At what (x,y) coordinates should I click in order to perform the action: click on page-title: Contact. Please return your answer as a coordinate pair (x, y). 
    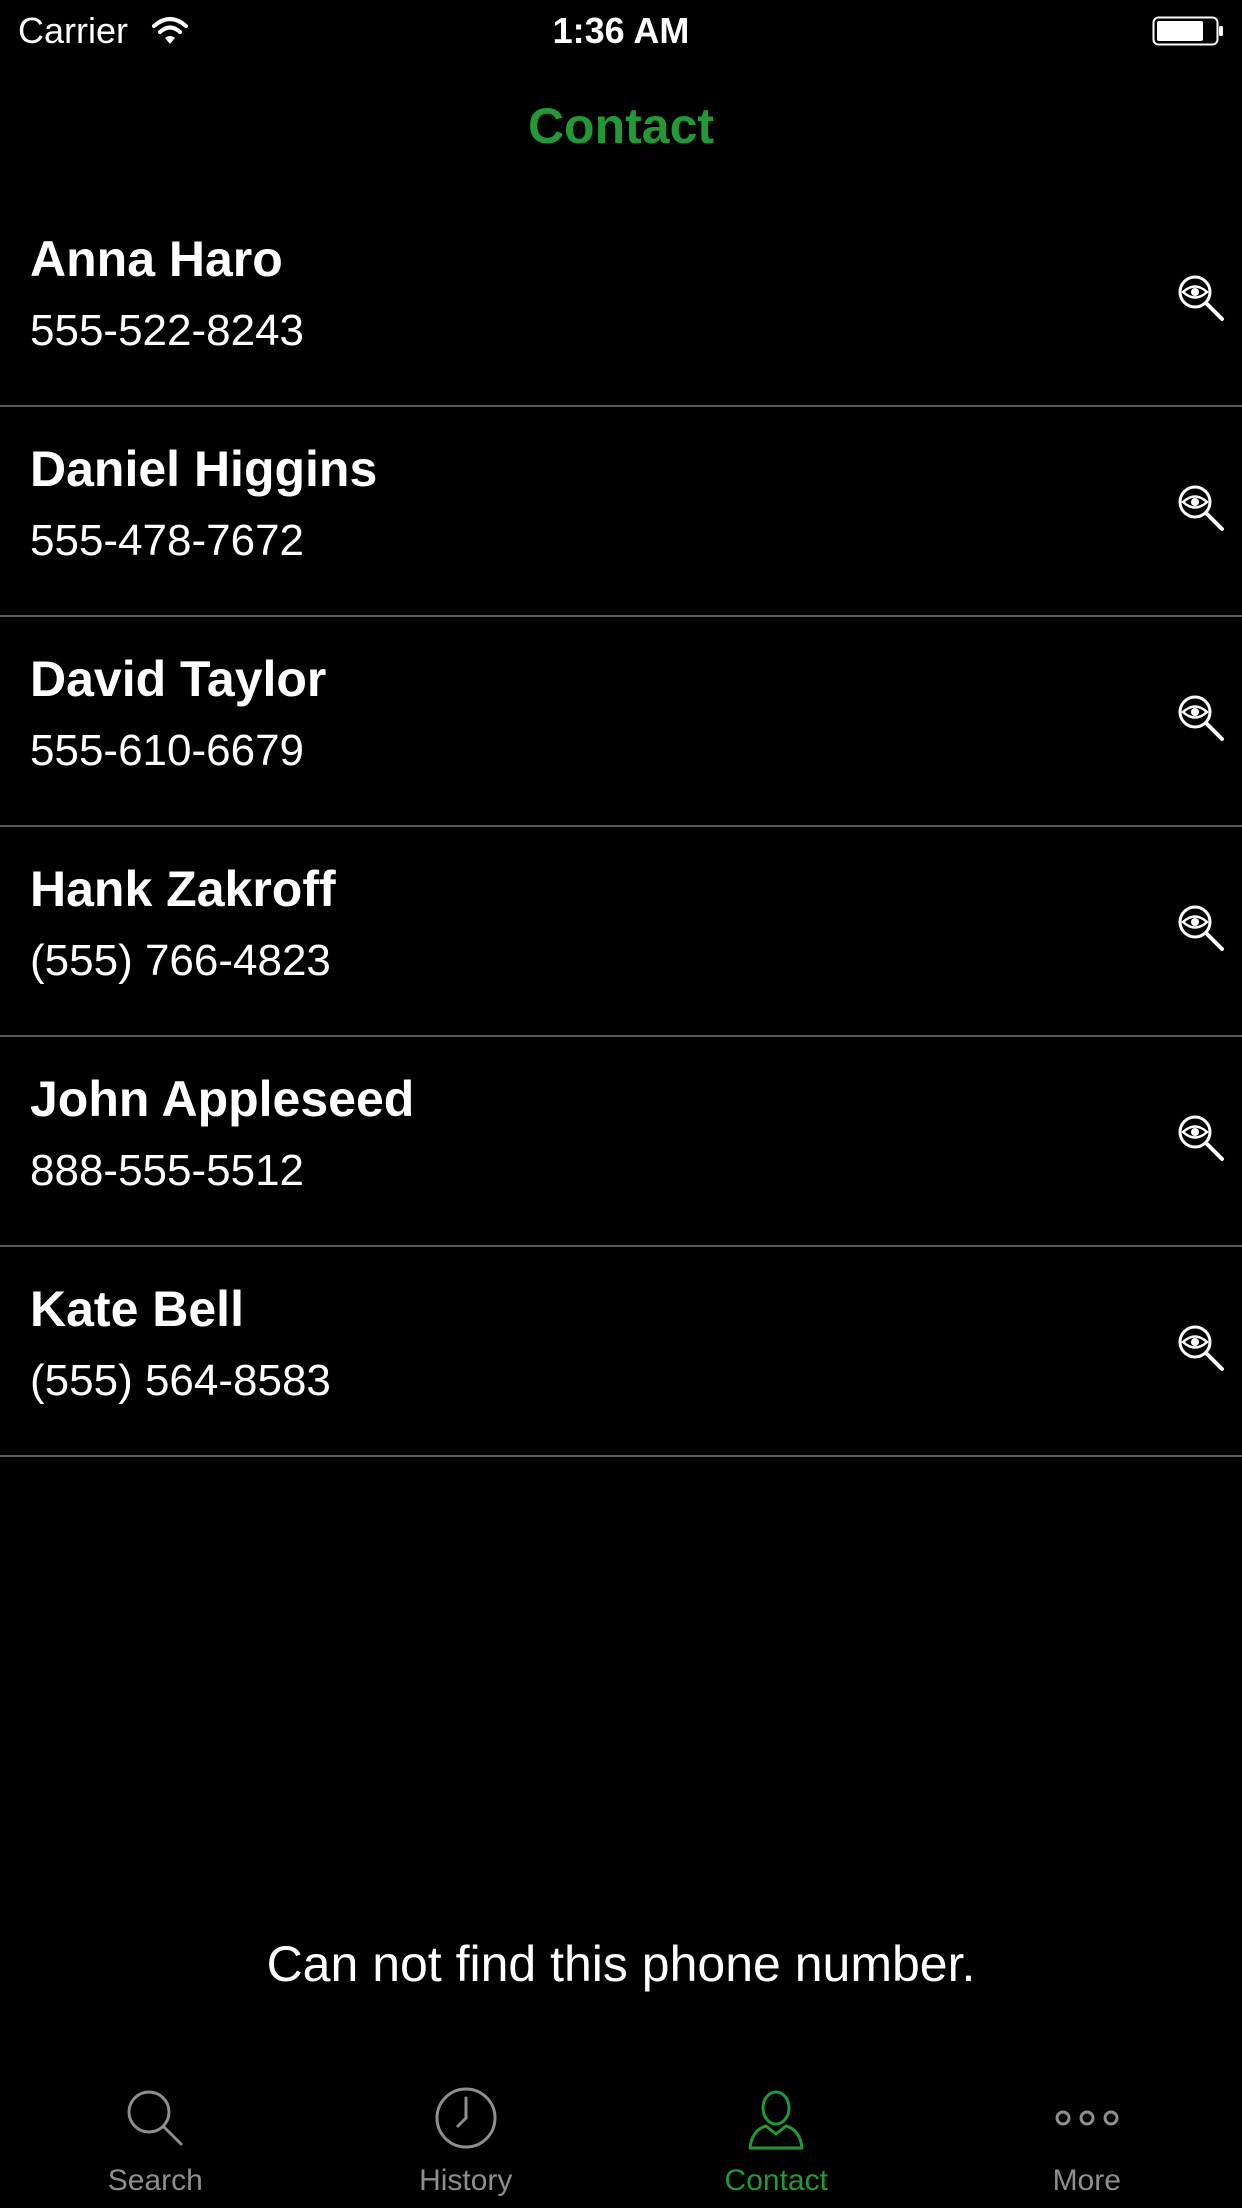
    Looking at the image, I should click on (621, 126).